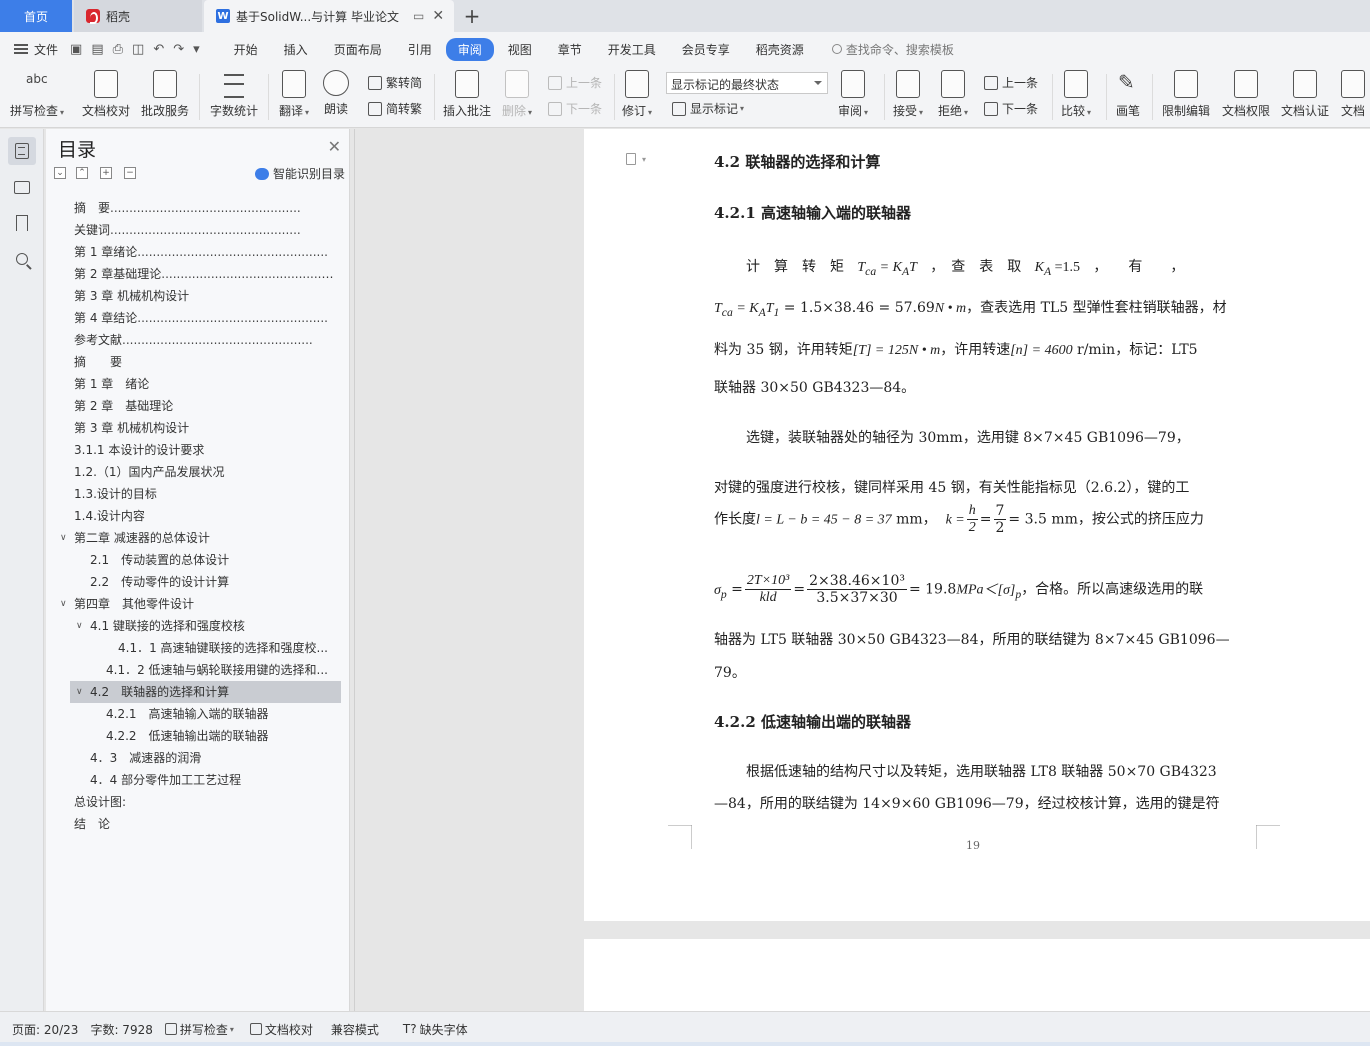 This screenshot has height=1046, width=1370. I want to click on doc-certify-button: 文档认证, so click(1305, 94).